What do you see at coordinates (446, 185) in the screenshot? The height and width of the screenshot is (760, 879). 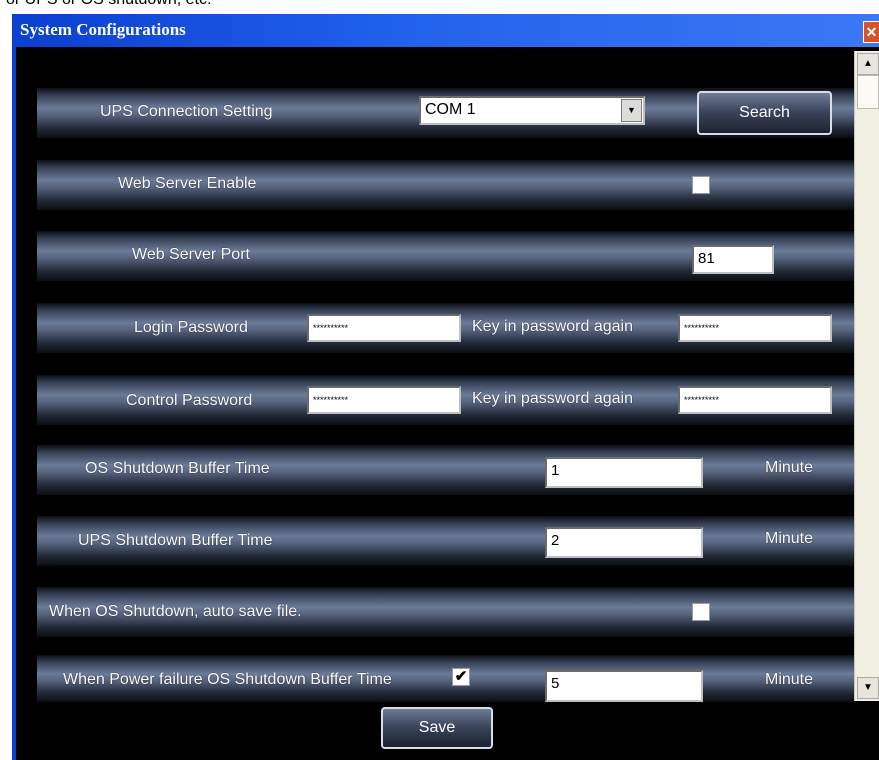 I see `web-server-enable-row: Web Server Enable` at bounding box center [446, 185].